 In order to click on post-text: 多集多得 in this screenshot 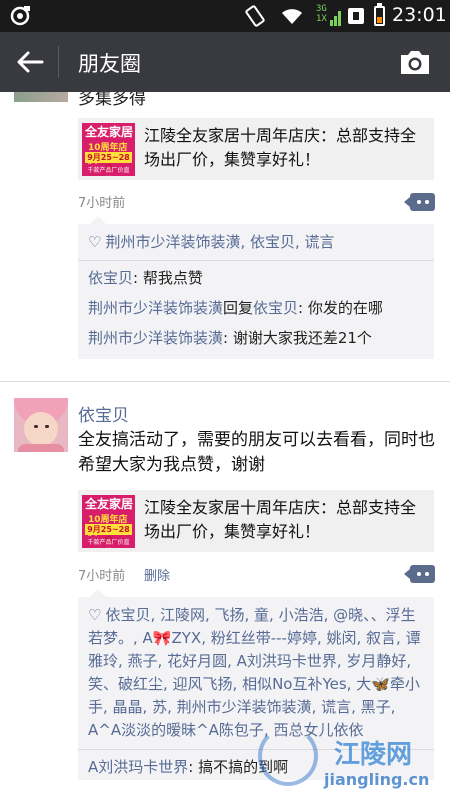, I will do `click(112, 100)`.